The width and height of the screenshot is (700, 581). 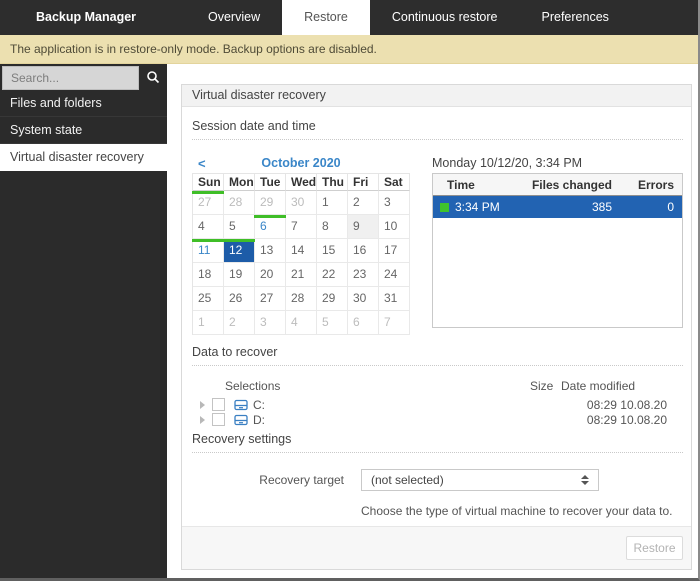 What do you see at coordinates (477, 207) in the screenshot?
I see `session-time-value: 3:34 PM` at bounding box center [477, 207].